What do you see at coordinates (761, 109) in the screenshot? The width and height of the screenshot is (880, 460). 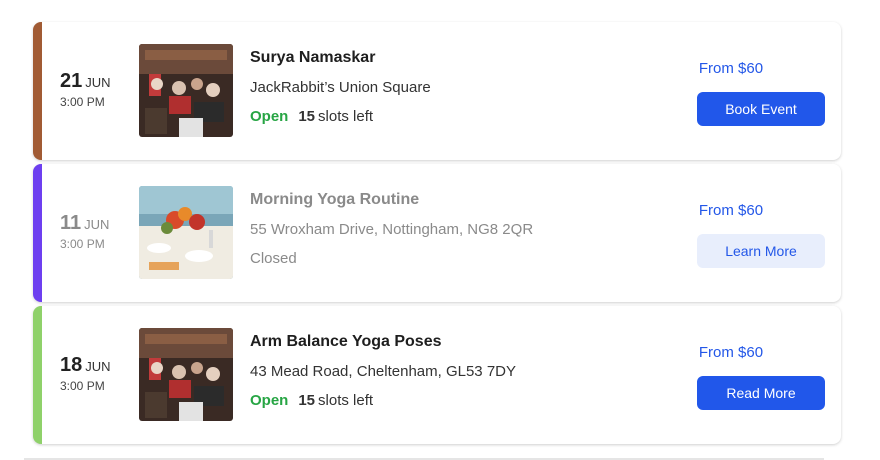 I see `book-event-button: Book Event` at bounding box center [761, 109].